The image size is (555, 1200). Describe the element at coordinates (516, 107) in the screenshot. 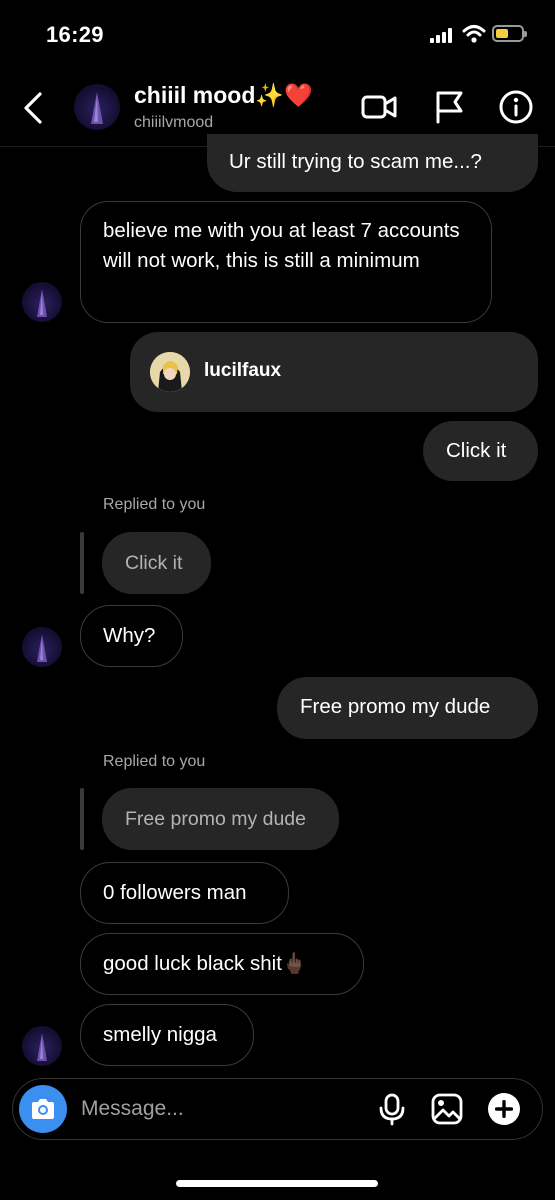

I see `info-icon` at that location.